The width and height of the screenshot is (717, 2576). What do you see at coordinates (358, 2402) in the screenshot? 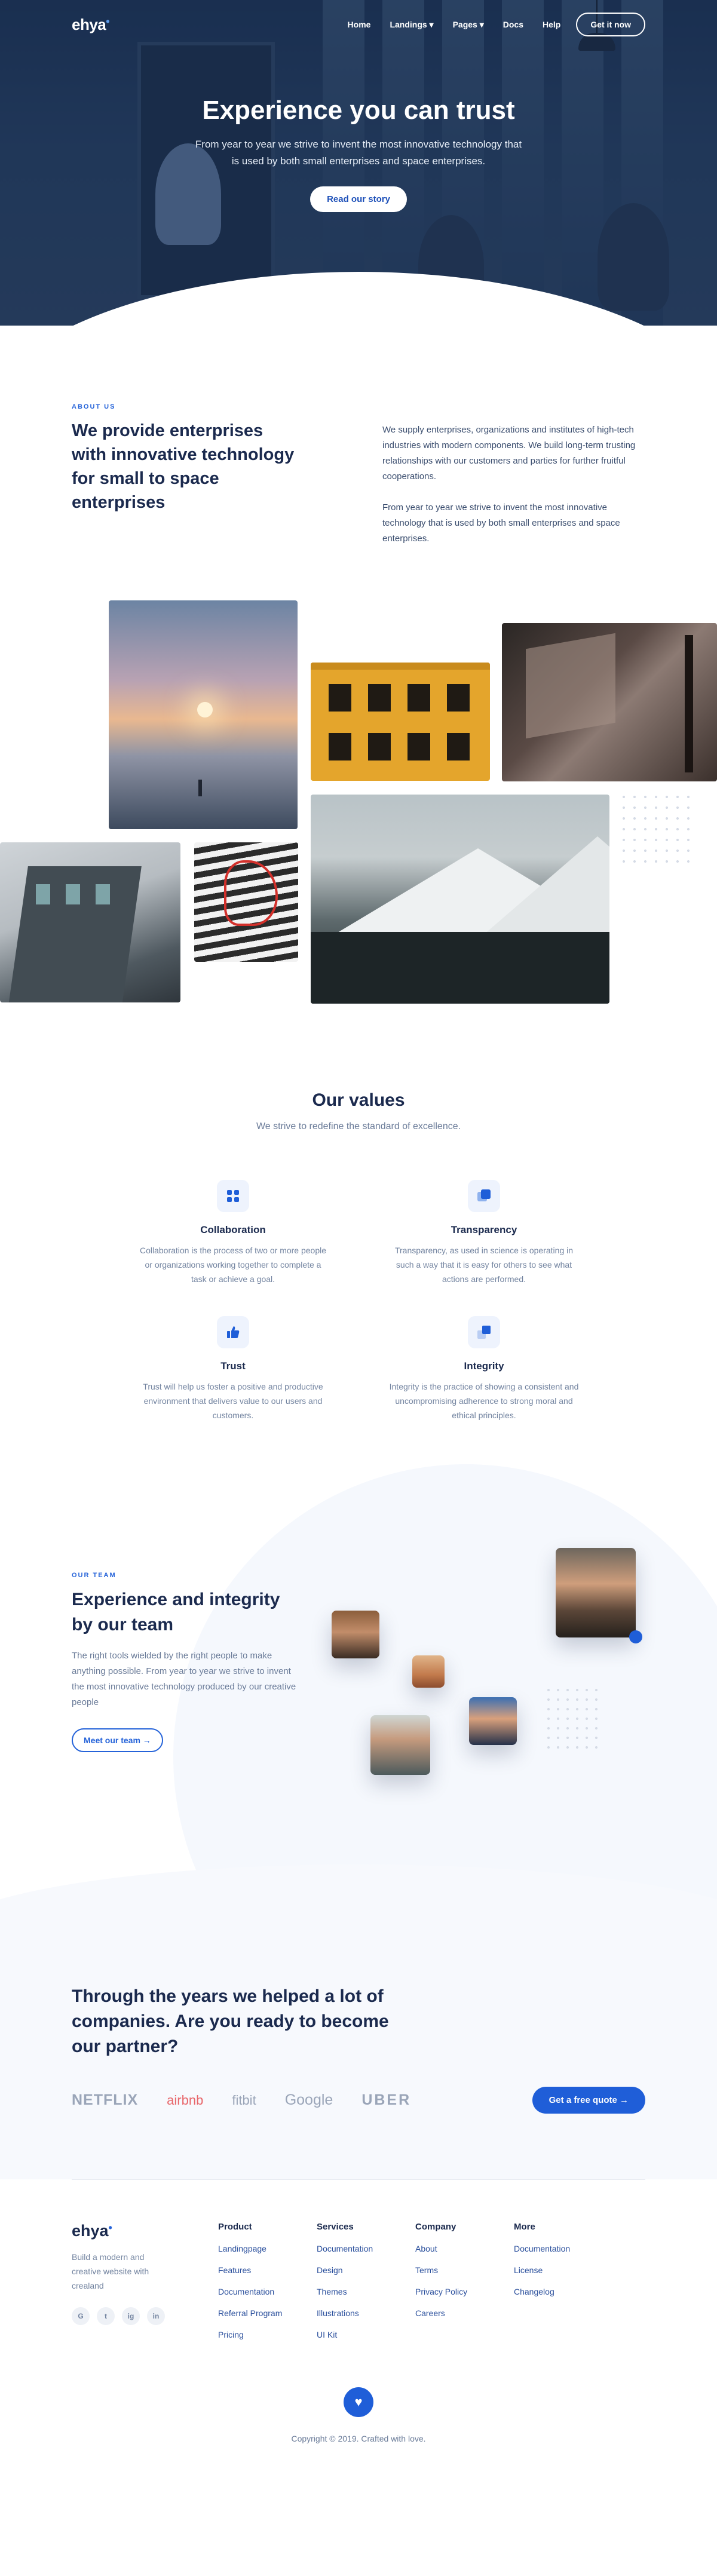
I see `heart-icon: ♥` at bounding box center [358, 2402].